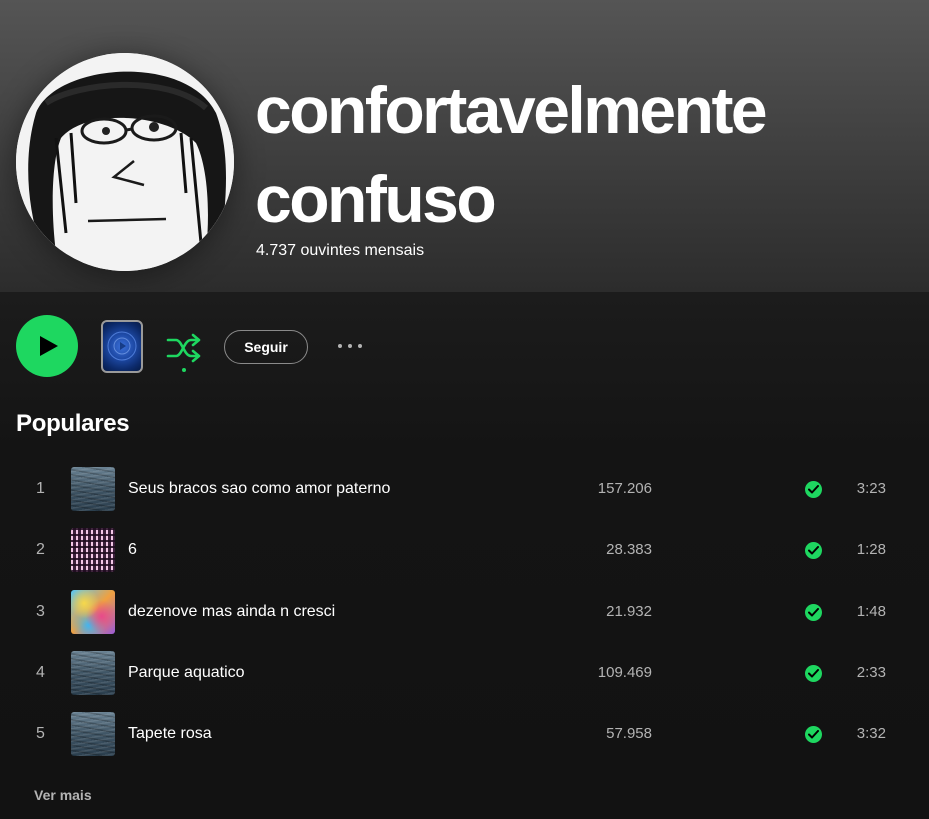  What do you see at coordinates (624, 488) in the screenshot?
I see `track-plays: 157.206` at bounding box center [624, 488].